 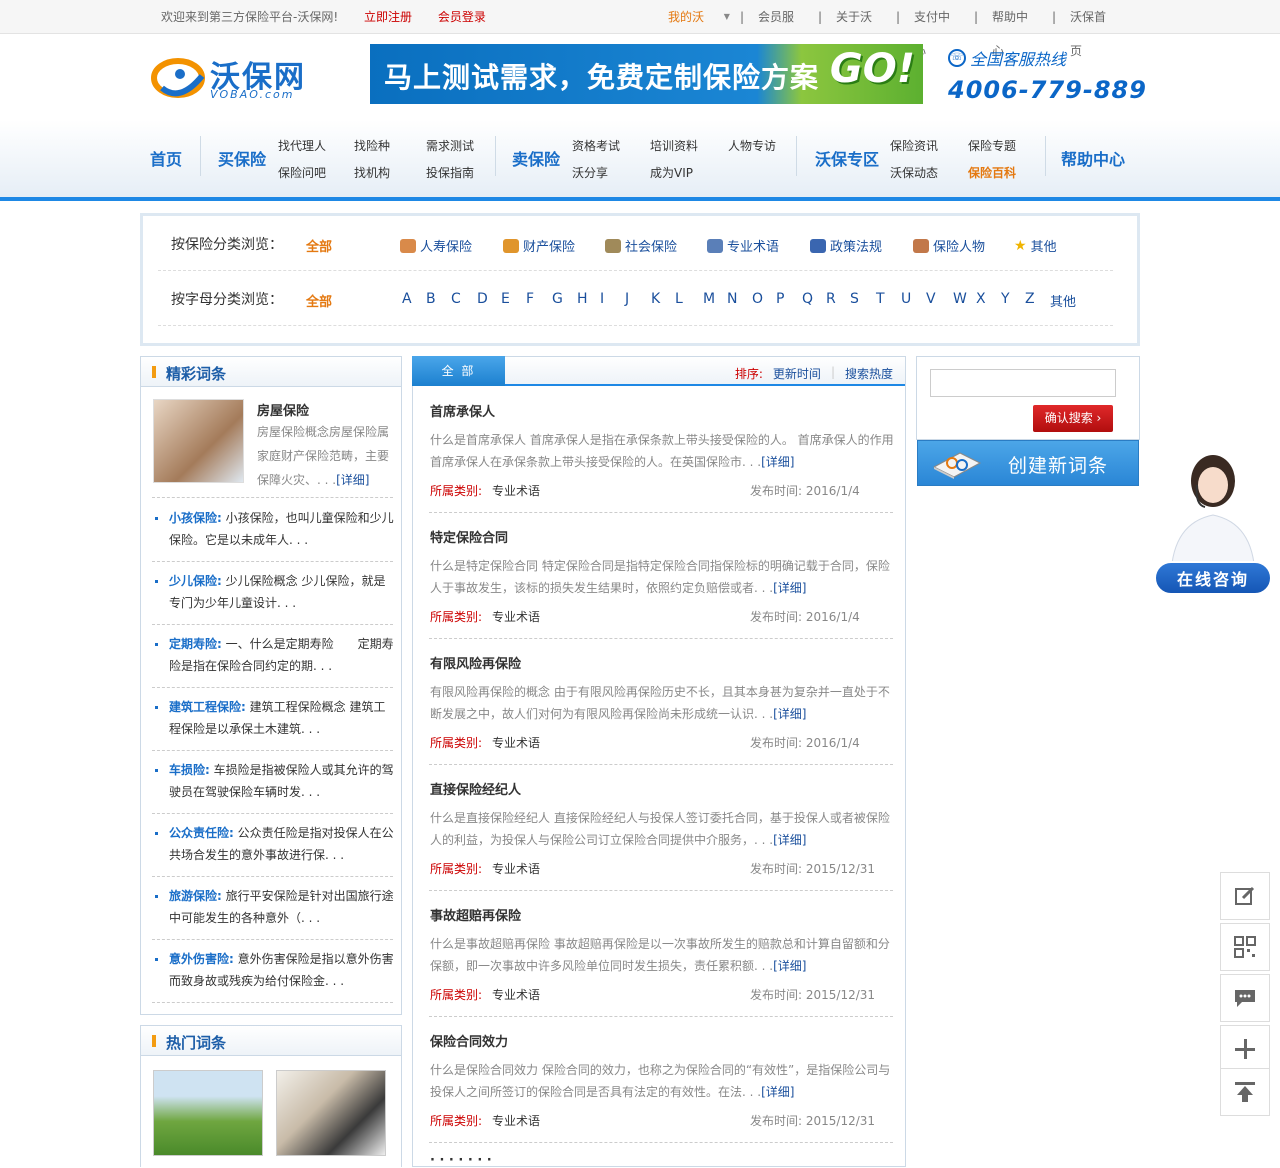 I want to click on hot-image-family, so click(x=208, y=1113).